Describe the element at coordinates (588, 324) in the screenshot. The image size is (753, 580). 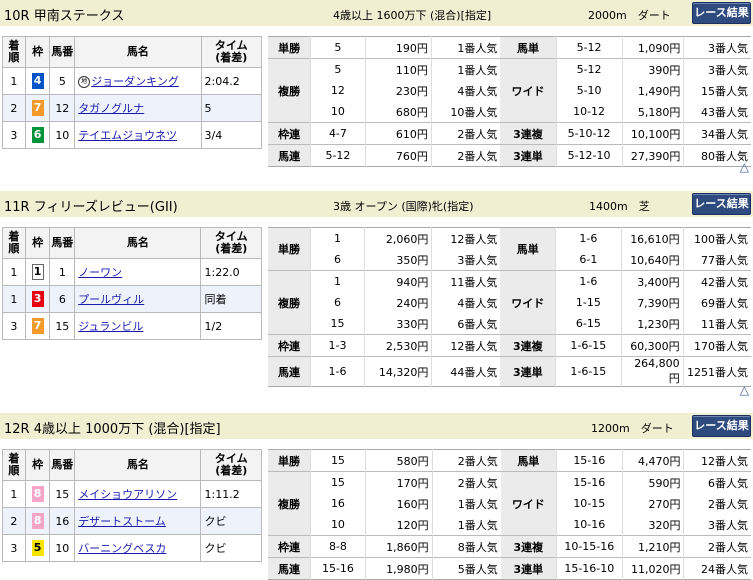
I see `wide-combination: 6-15` at that location.